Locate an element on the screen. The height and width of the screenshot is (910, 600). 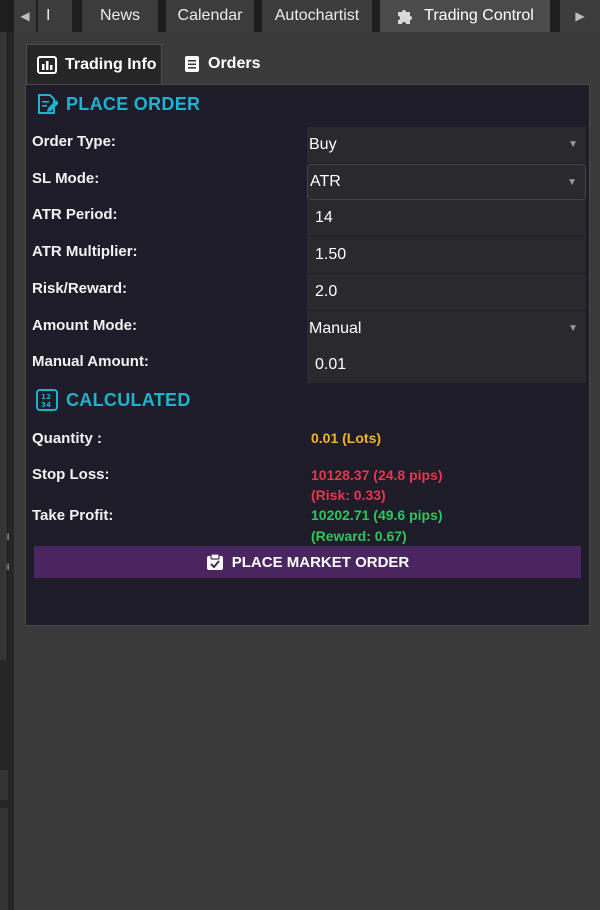
order-type-select: Buy ▼ is located at coordinates (446, 145).